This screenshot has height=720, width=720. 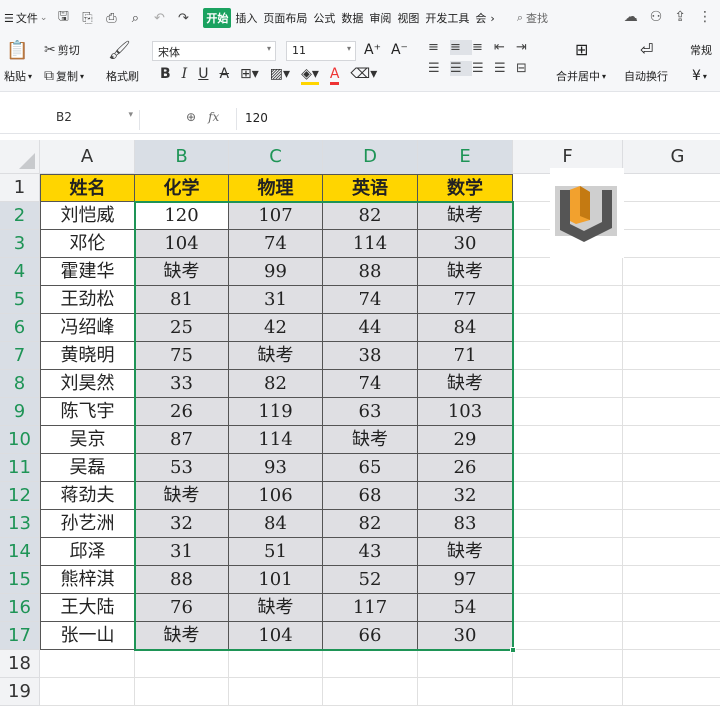 What do you see at coordinates (20, 552) in the screenshot?
I see `row-header-14: 14` at bounding box center [20, 552].